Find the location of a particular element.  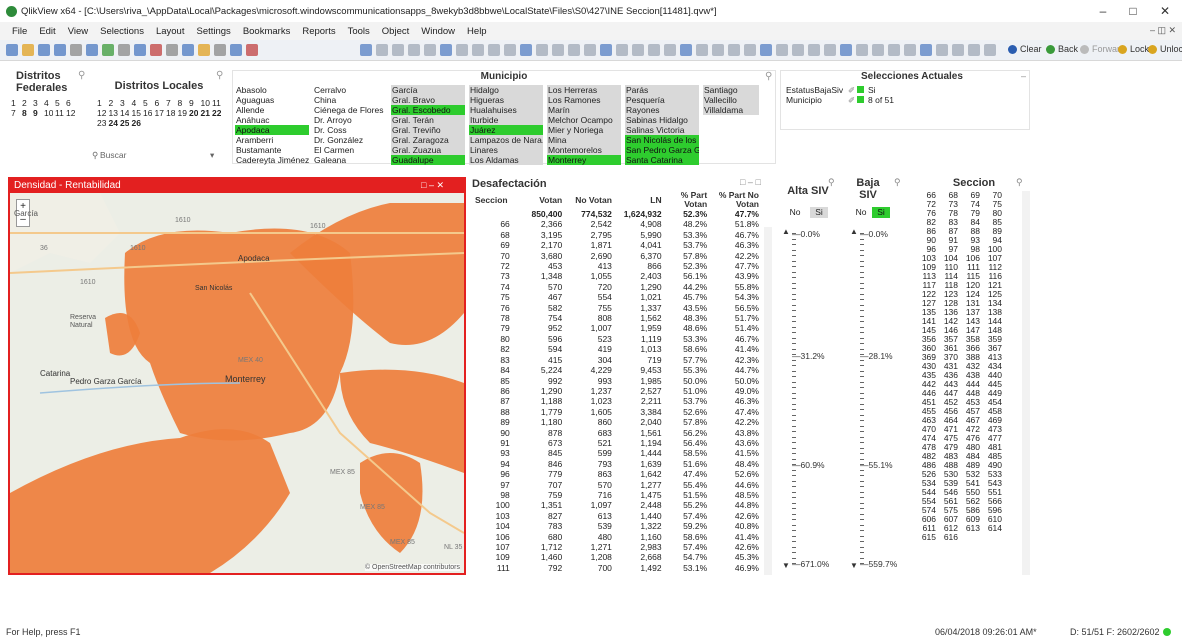

distrito-local-item: 4 is located at coordinates (134, 103).